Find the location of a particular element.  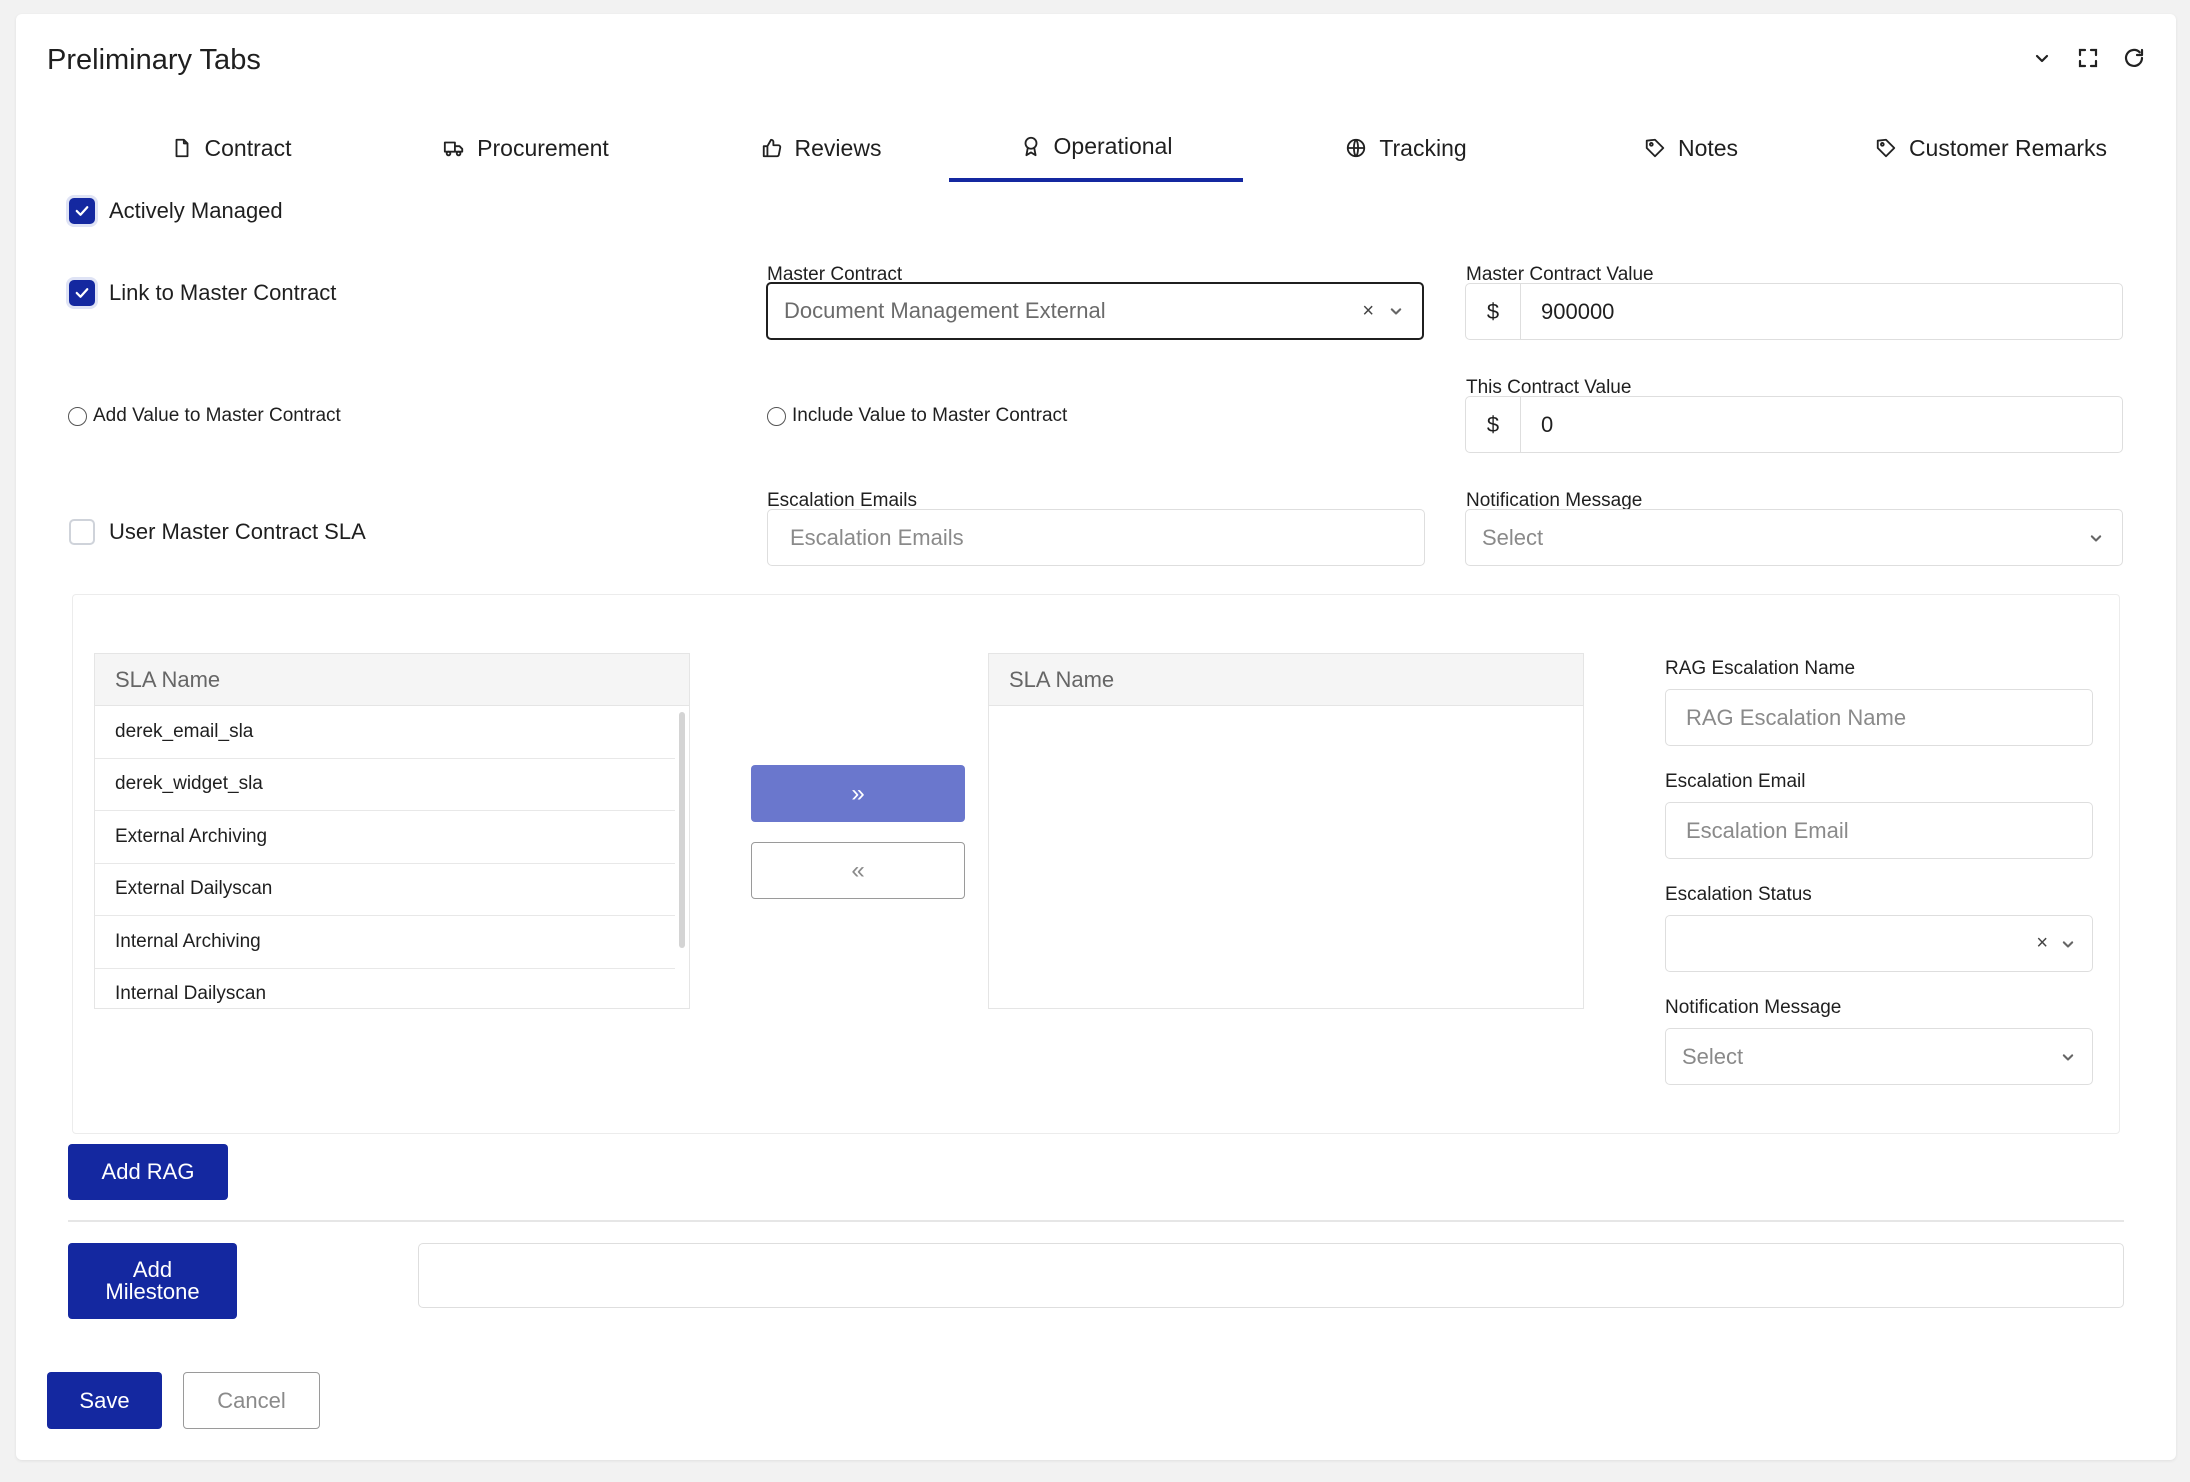

tab-contract: Contract is located at coordinates (231, 148).